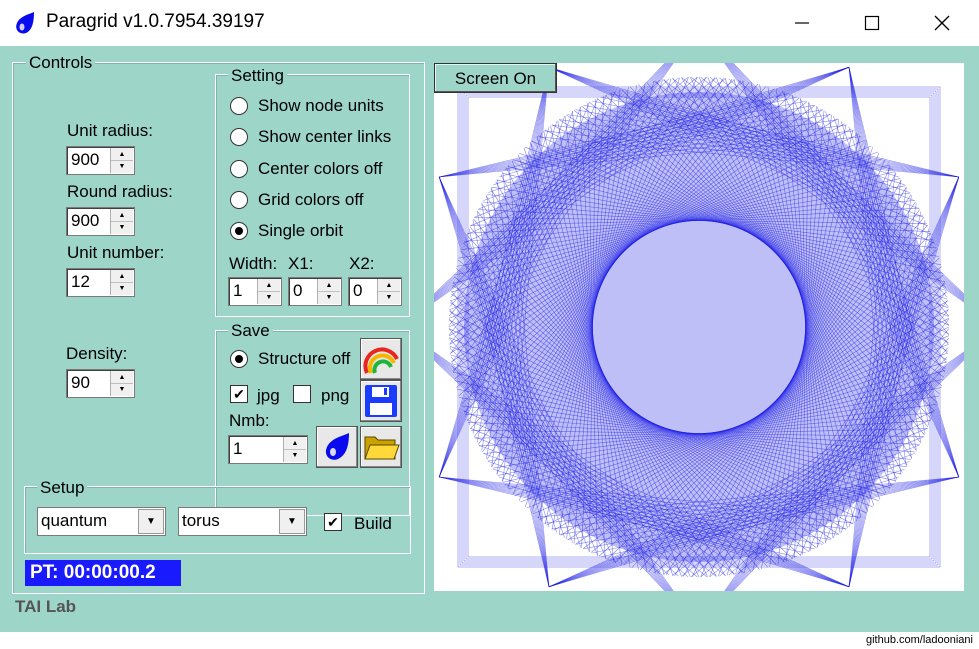 This screenshot has width=979, height=649. I want to click on folder-open-icon, so click(382, 448).